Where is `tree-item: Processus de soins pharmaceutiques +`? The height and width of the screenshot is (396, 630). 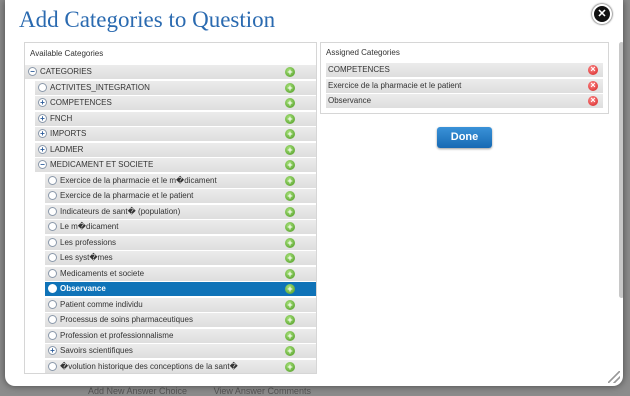 tree-item: Processus de soins pharmaceutiques + is located at coordinates (180, 320).